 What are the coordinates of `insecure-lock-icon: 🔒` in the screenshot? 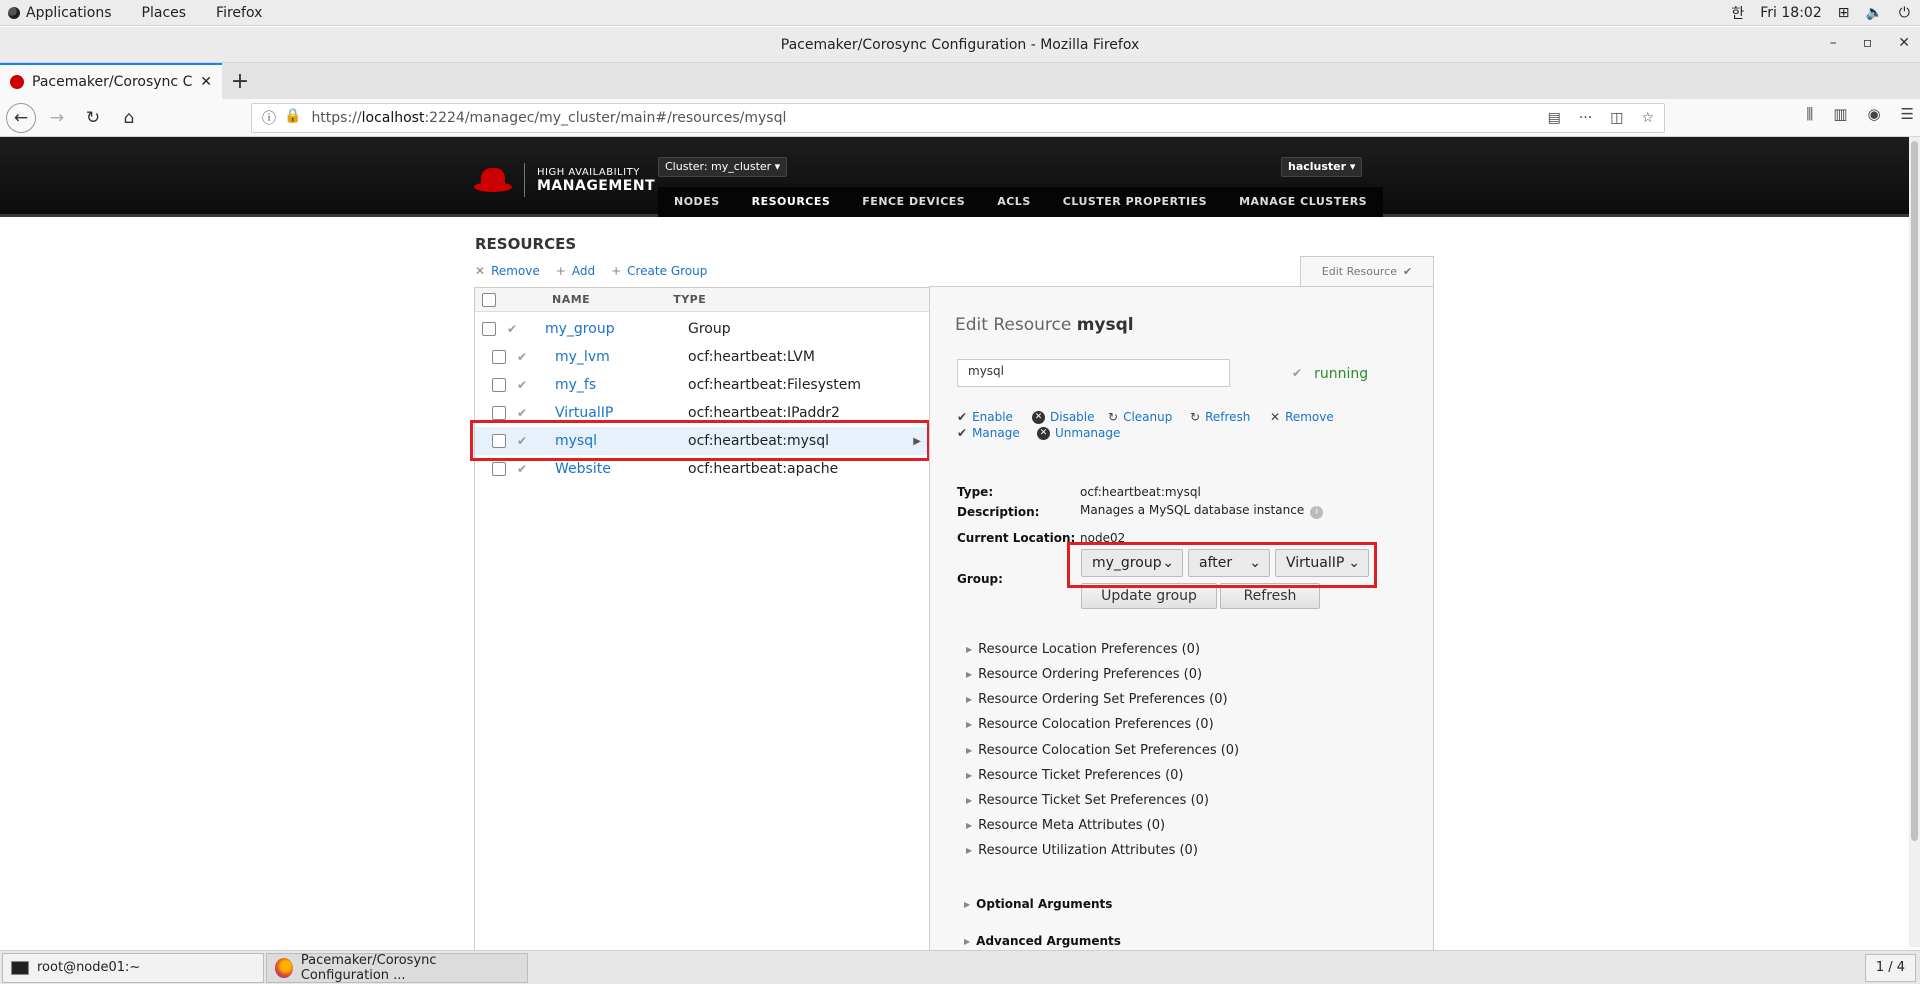 It's located at (292, 118).